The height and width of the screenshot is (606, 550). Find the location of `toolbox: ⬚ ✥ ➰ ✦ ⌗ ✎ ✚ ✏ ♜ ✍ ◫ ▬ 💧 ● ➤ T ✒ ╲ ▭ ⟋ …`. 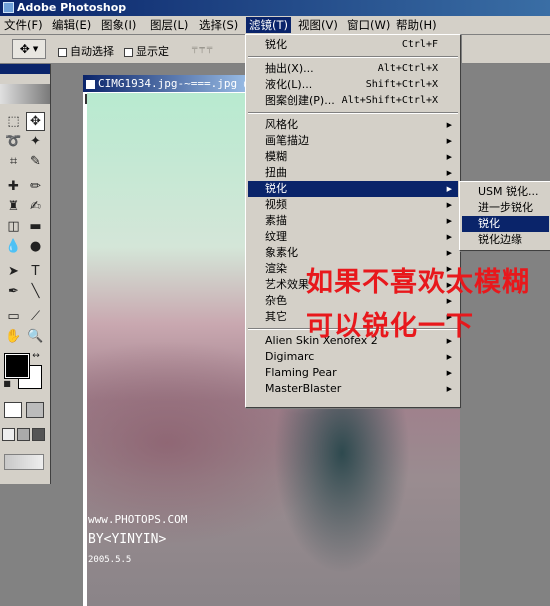

toolbox: ⬚ ✥ ➰ ✦ ⌗ ✎ ✚ ✏ ♜ ✍ ◫ ▬ 💧 ● ➤ T ✒ ╲ ▭ ⟋ … is located at coordinates (25, 274).